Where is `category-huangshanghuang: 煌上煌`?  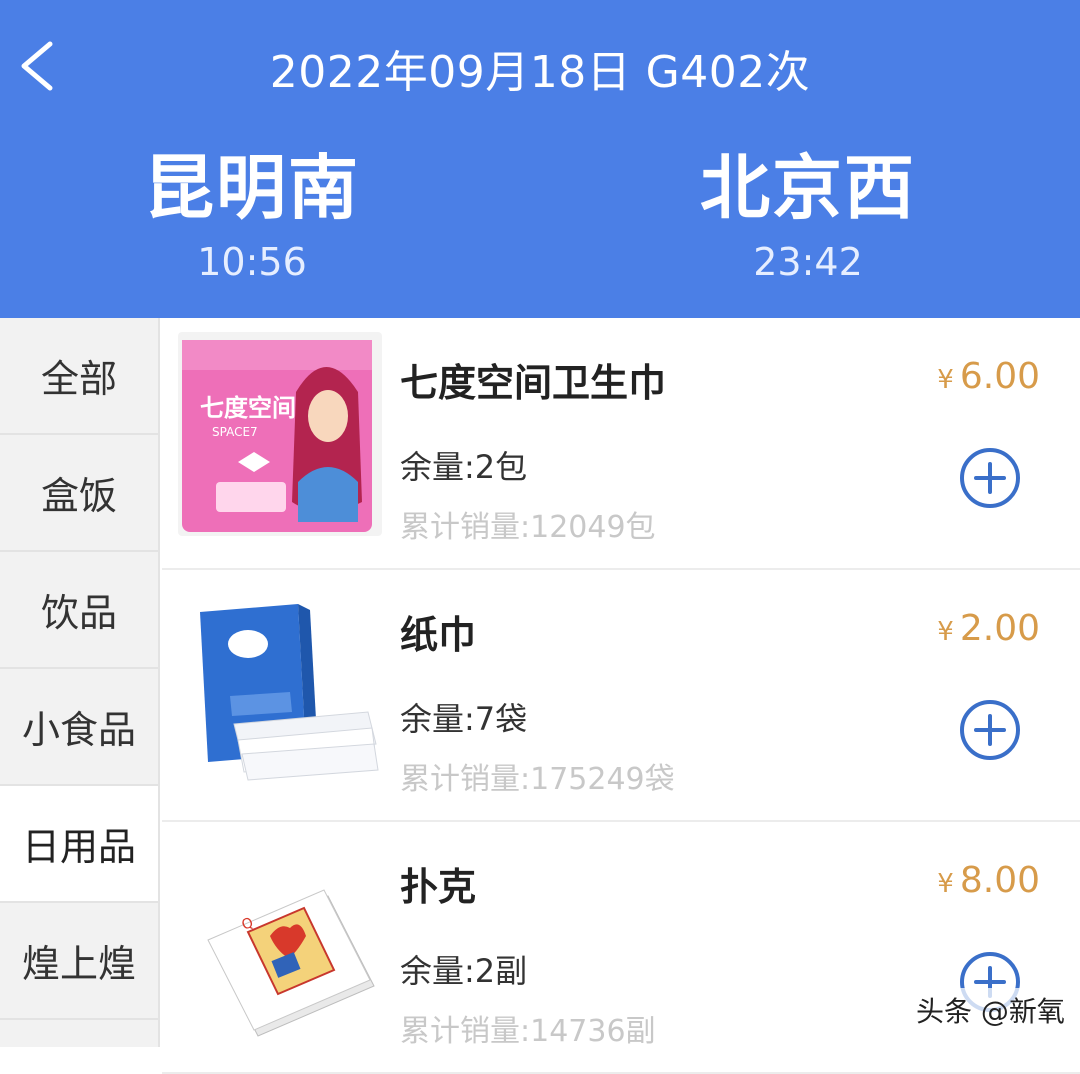 category-huangshanghuang: 煌上煌 is located at coordinates (79, 961).